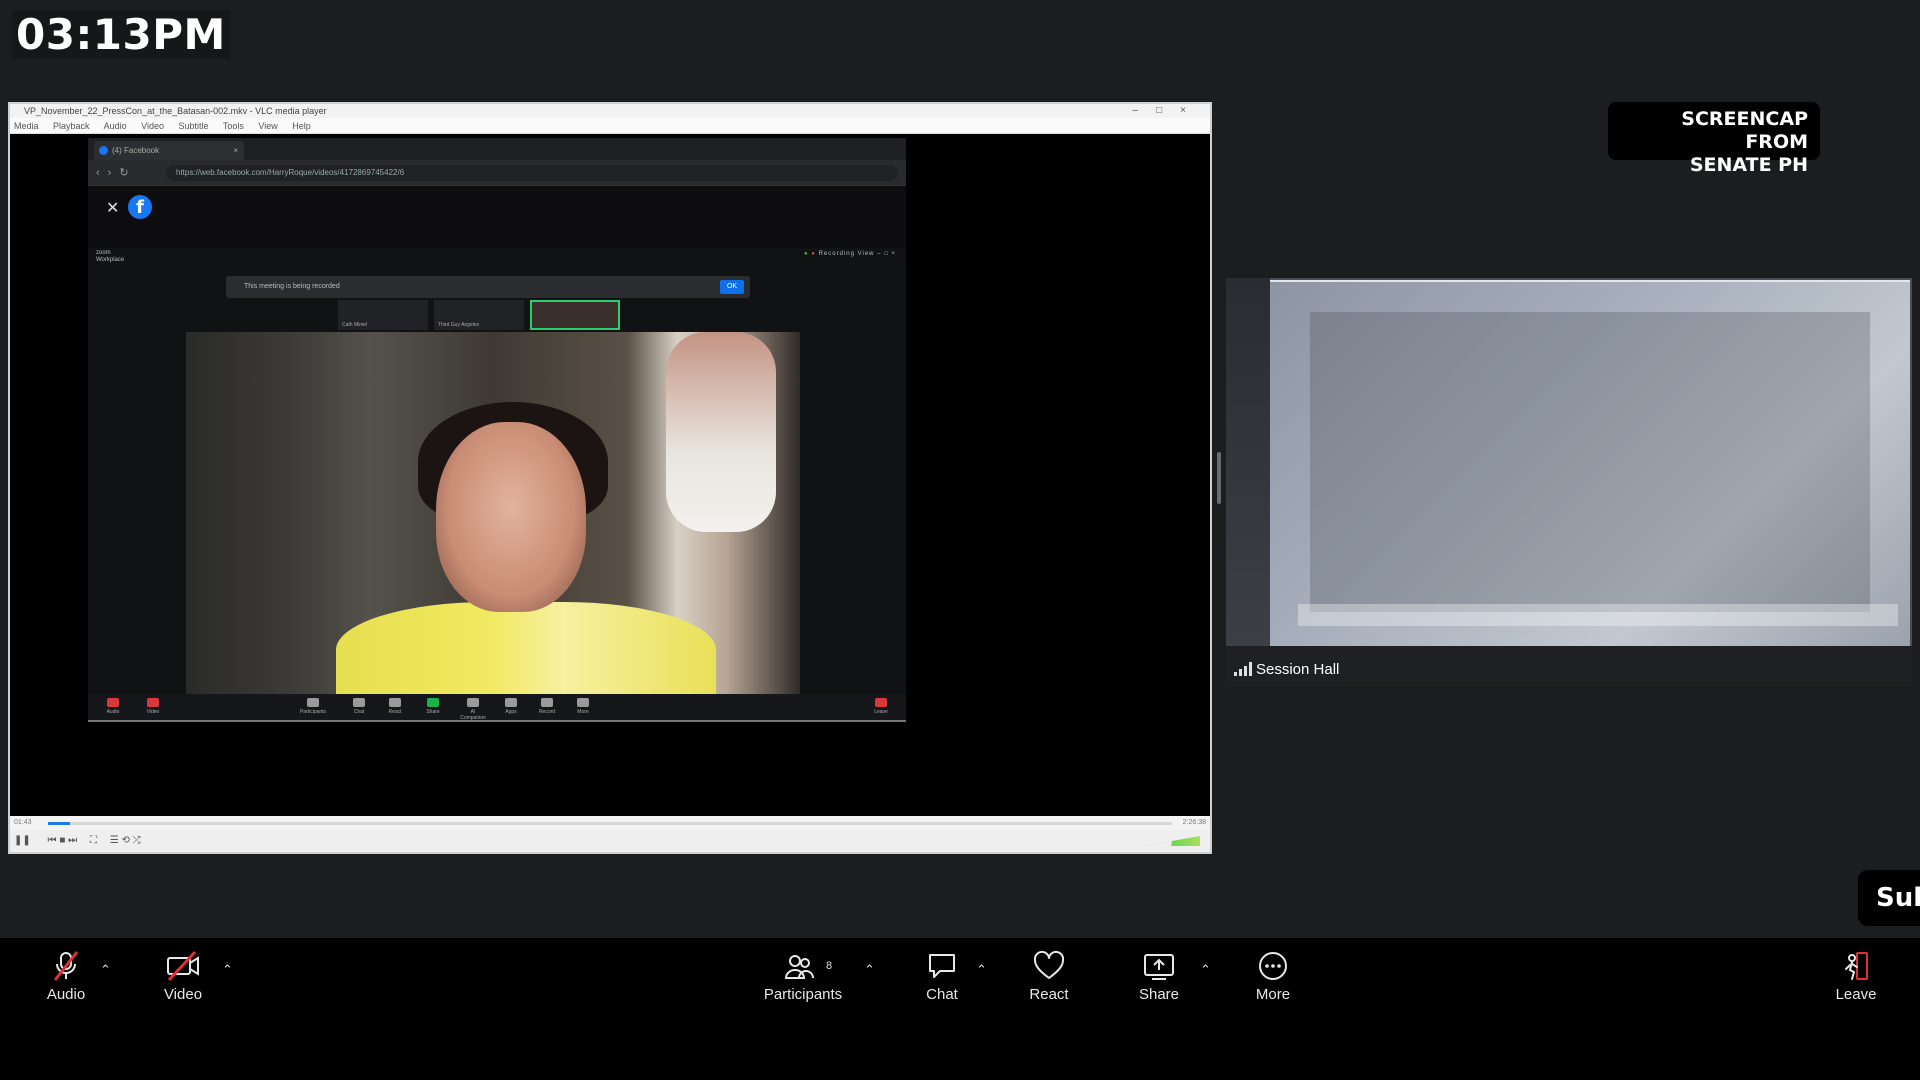  I want to click on inner-chat: Chat, so click(359, 706).